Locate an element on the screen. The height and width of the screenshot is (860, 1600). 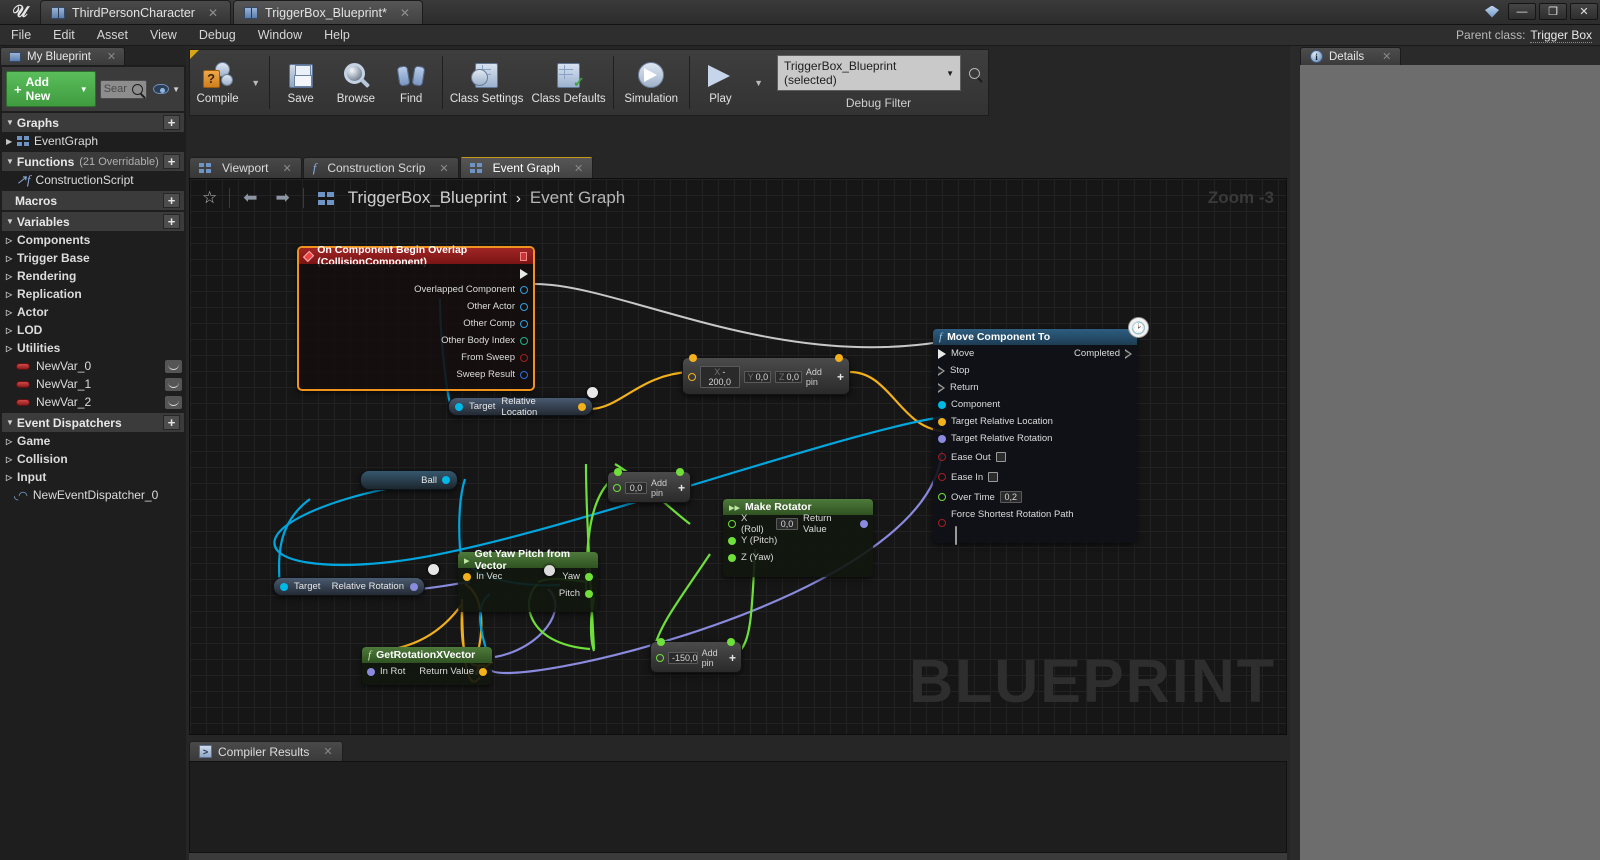
vector-output-pin-icon is located at coordinates (839, 358).